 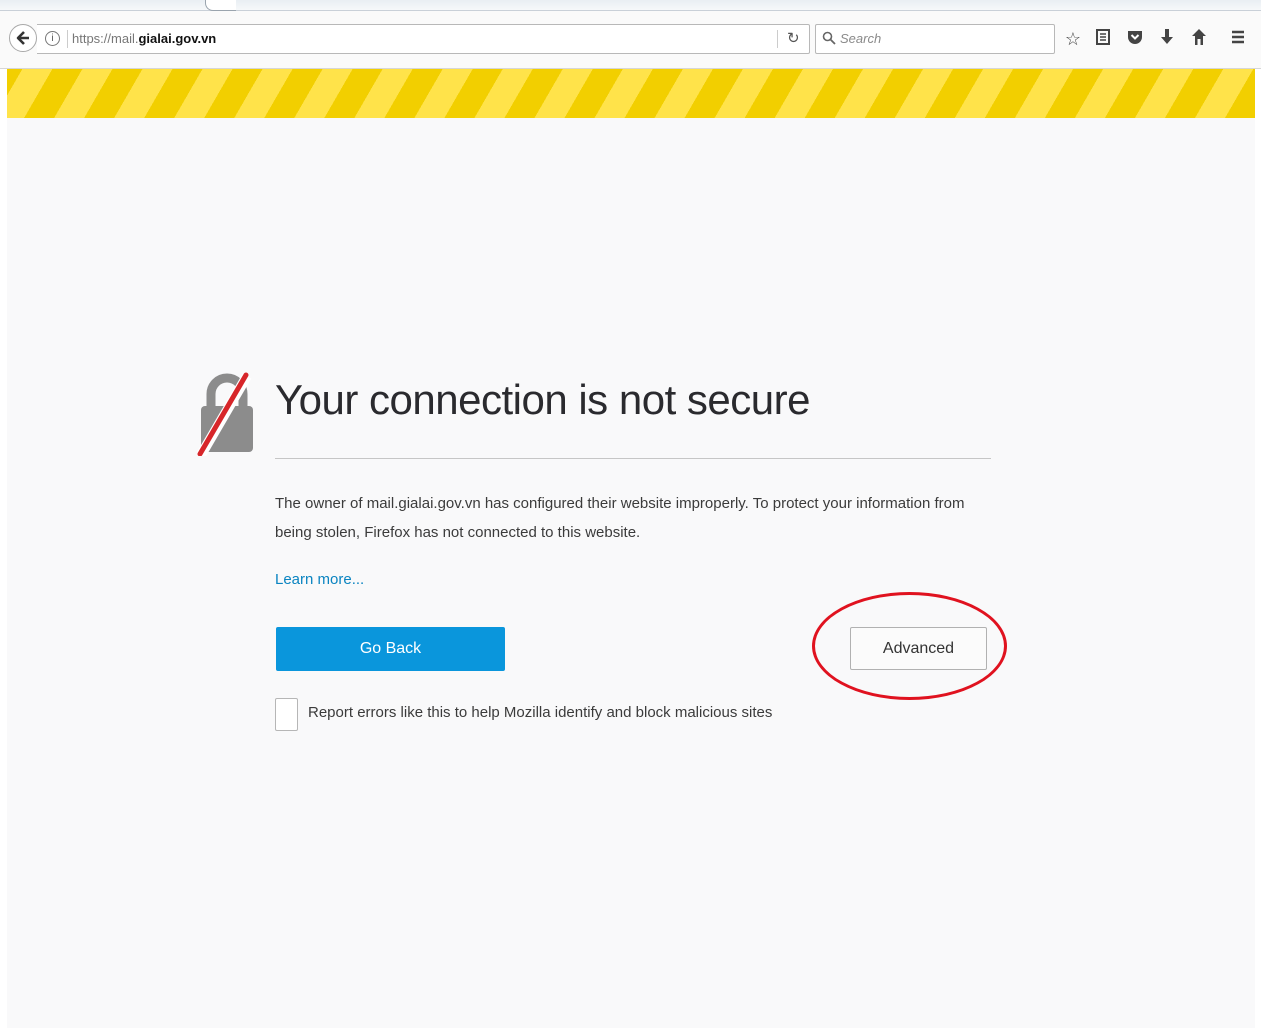 I want to click on browser-toolbar: i https://mail.gialai.gov.vn ↻ Search ☆, so click(x=630, y=35).